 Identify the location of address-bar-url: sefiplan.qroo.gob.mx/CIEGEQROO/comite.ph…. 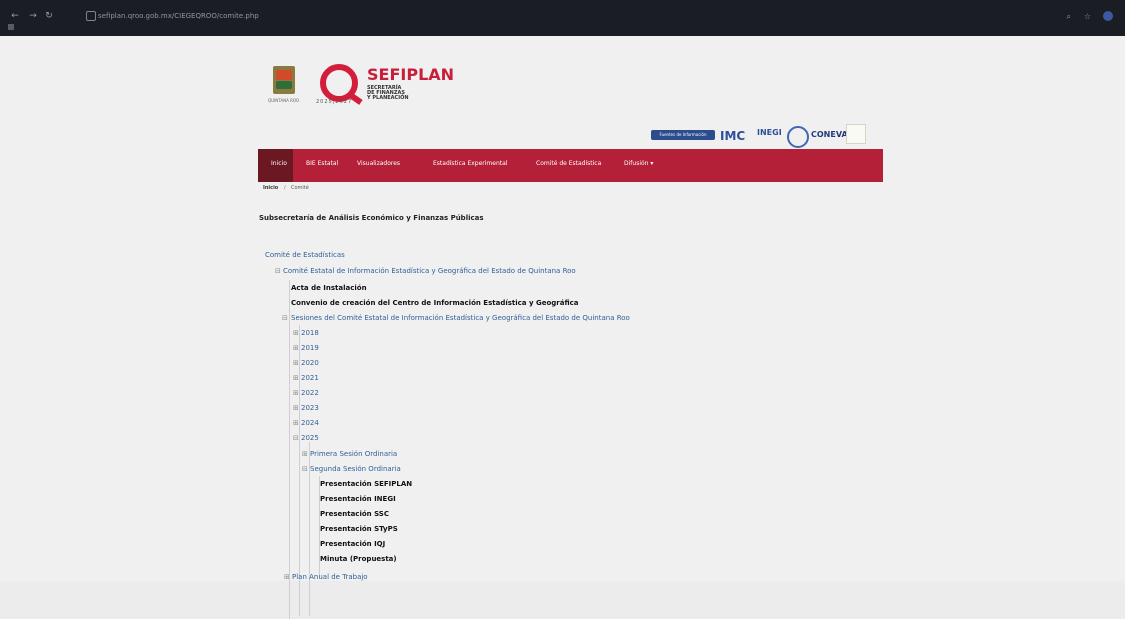
(178, 16).